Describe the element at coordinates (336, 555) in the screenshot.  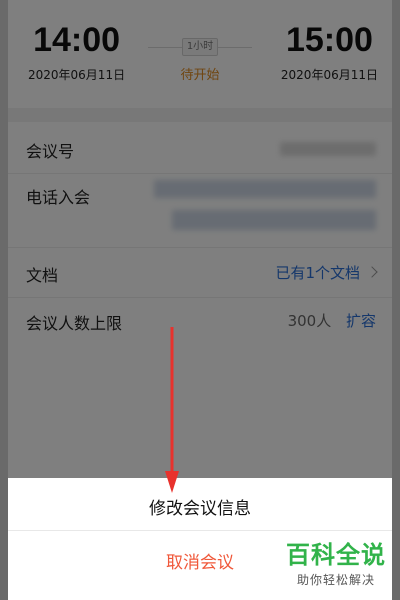
I see `watermark-brand: 百科全说` at that location.